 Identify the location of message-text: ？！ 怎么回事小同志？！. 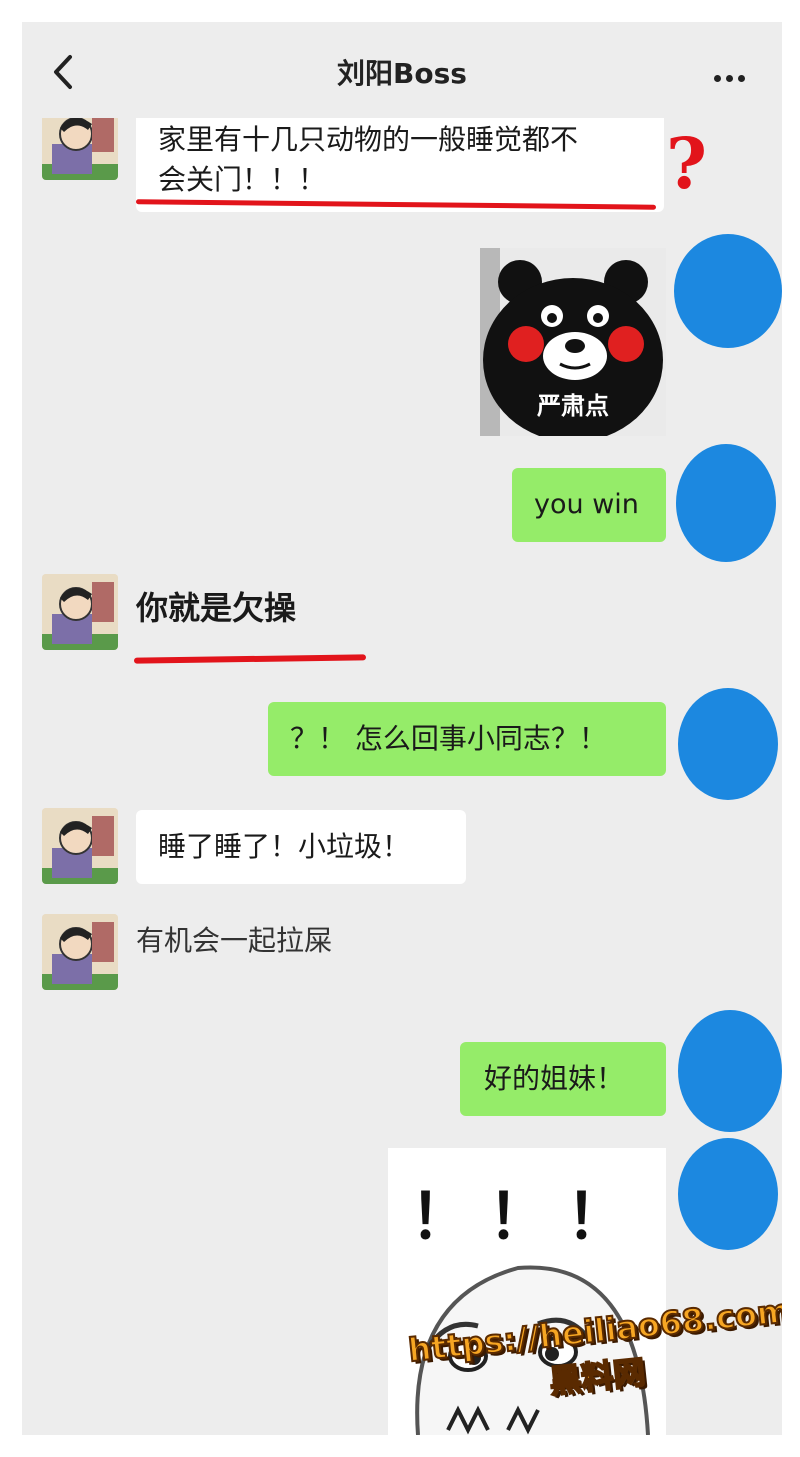
(448, 738).